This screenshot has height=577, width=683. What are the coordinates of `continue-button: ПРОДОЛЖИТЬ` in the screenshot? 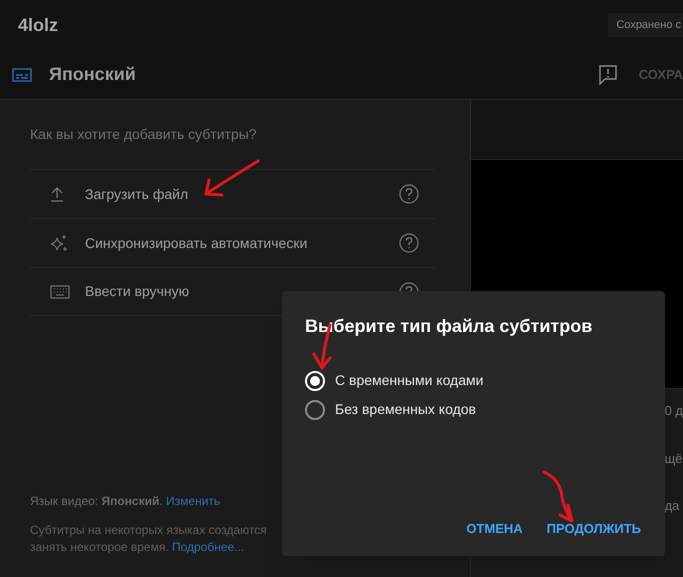 It's located at (593, 528).